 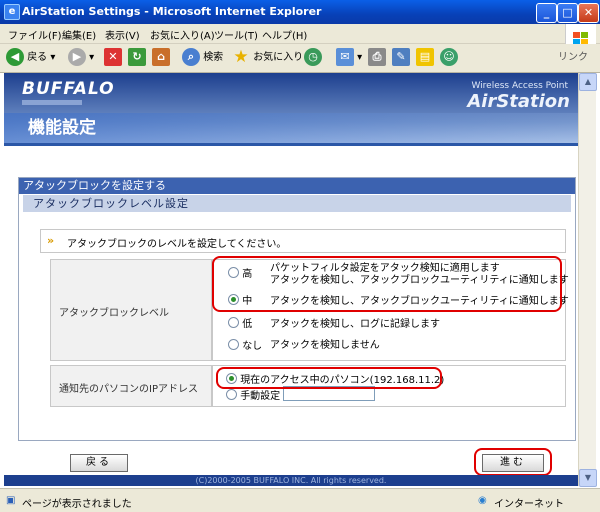 I want to click on double-arrow-icon: », so click(x=51, y=240).